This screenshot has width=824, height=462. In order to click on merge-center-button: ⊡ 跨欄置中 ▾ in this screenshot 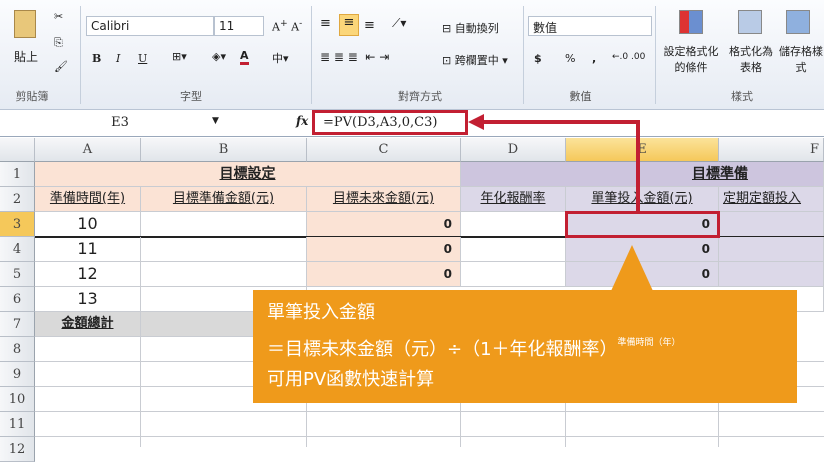, I will do `click(475, 60)`.